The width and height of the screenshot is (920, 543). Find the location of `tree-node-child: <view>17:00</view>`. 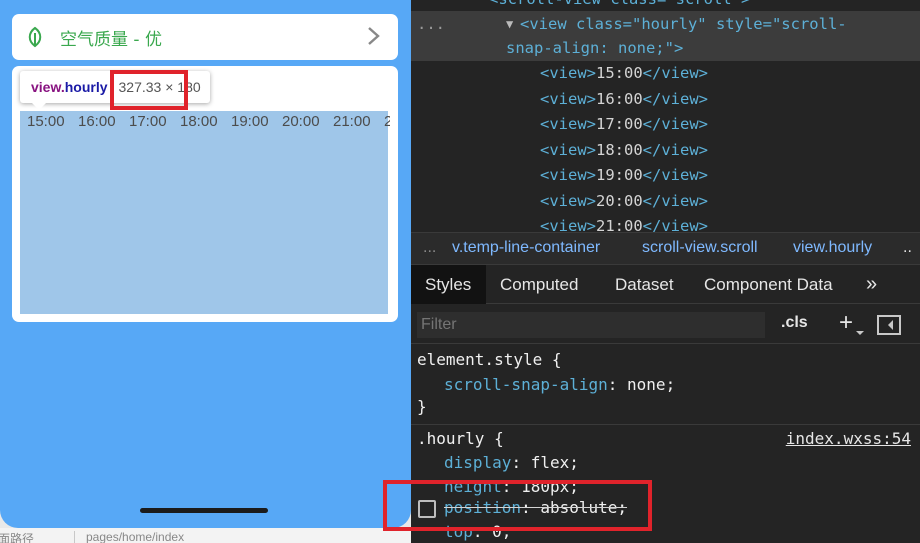

tree-node-child: <view>17:00</view> is located at coordinates (624, 124).